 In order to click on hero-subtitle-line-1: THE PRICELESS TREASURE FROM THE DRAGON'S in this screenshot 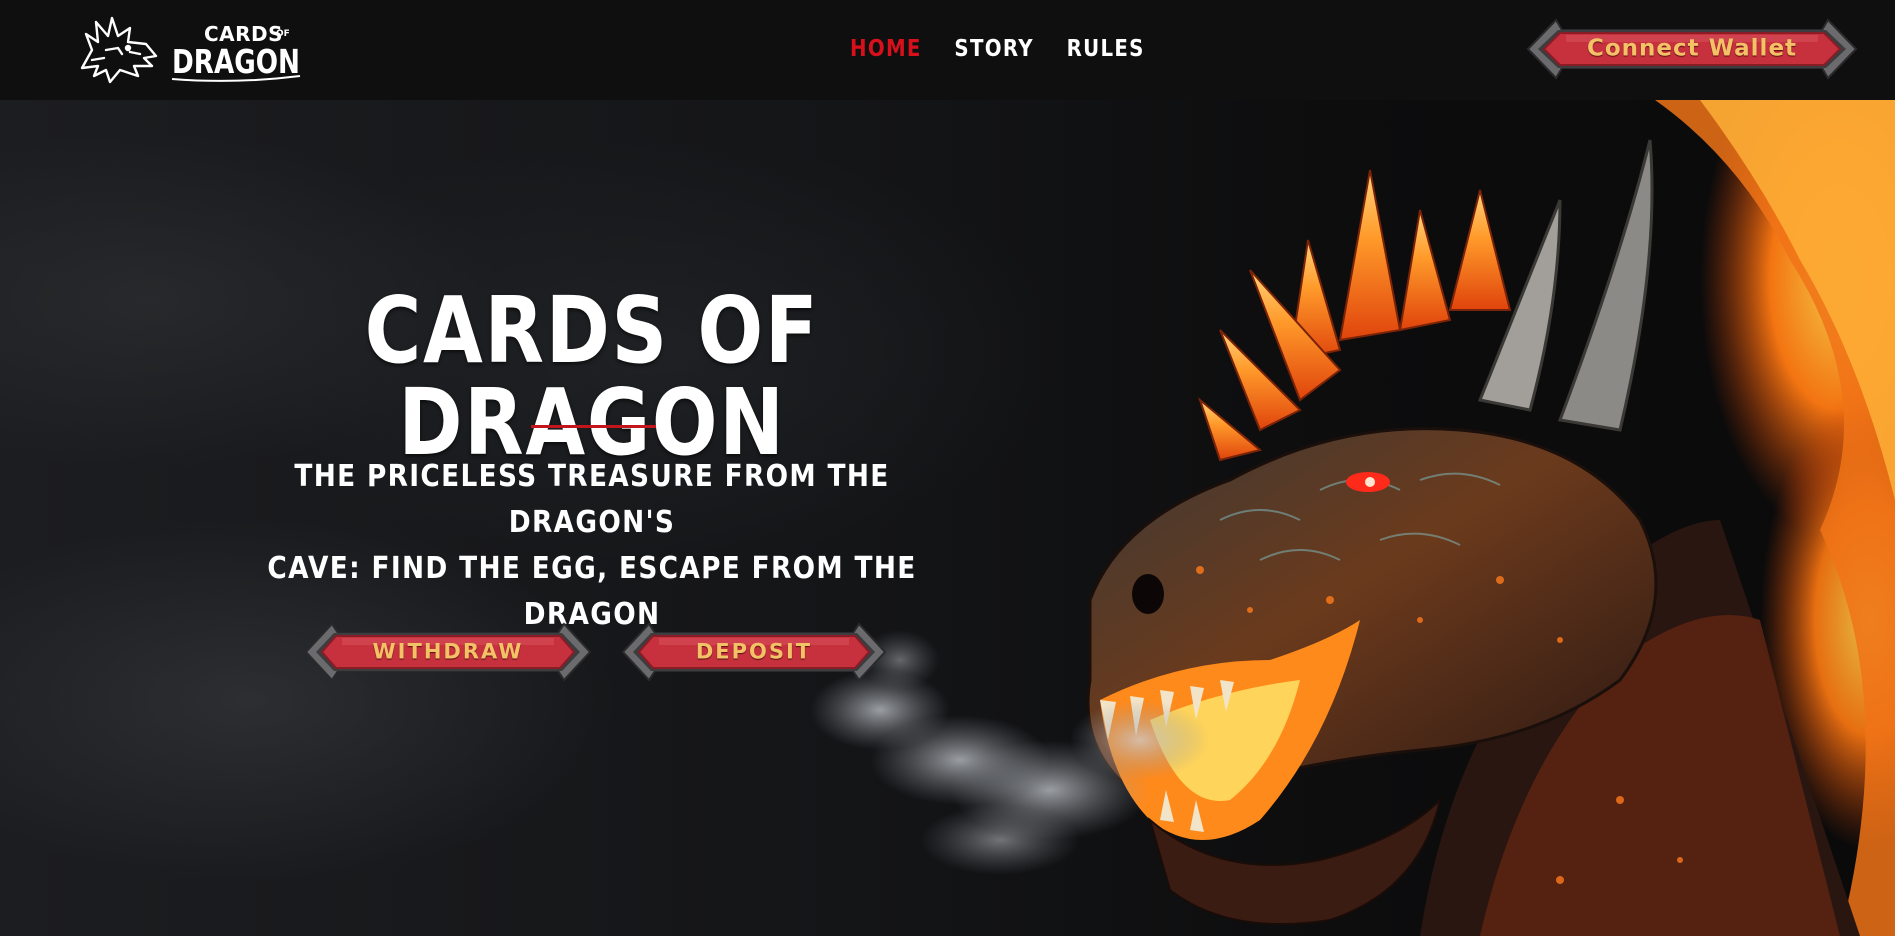, I will do `click(592, 499)`.